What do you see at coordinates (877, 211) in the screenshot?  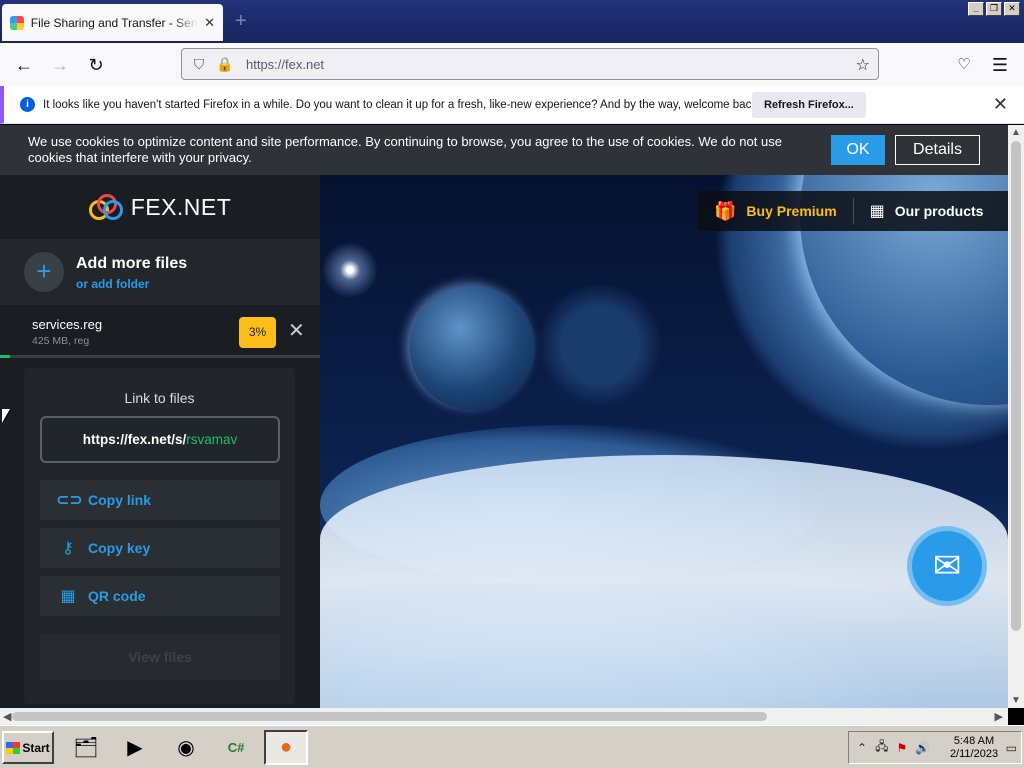 I see `grid-icon: ▦` at bounding box center [877, 211].